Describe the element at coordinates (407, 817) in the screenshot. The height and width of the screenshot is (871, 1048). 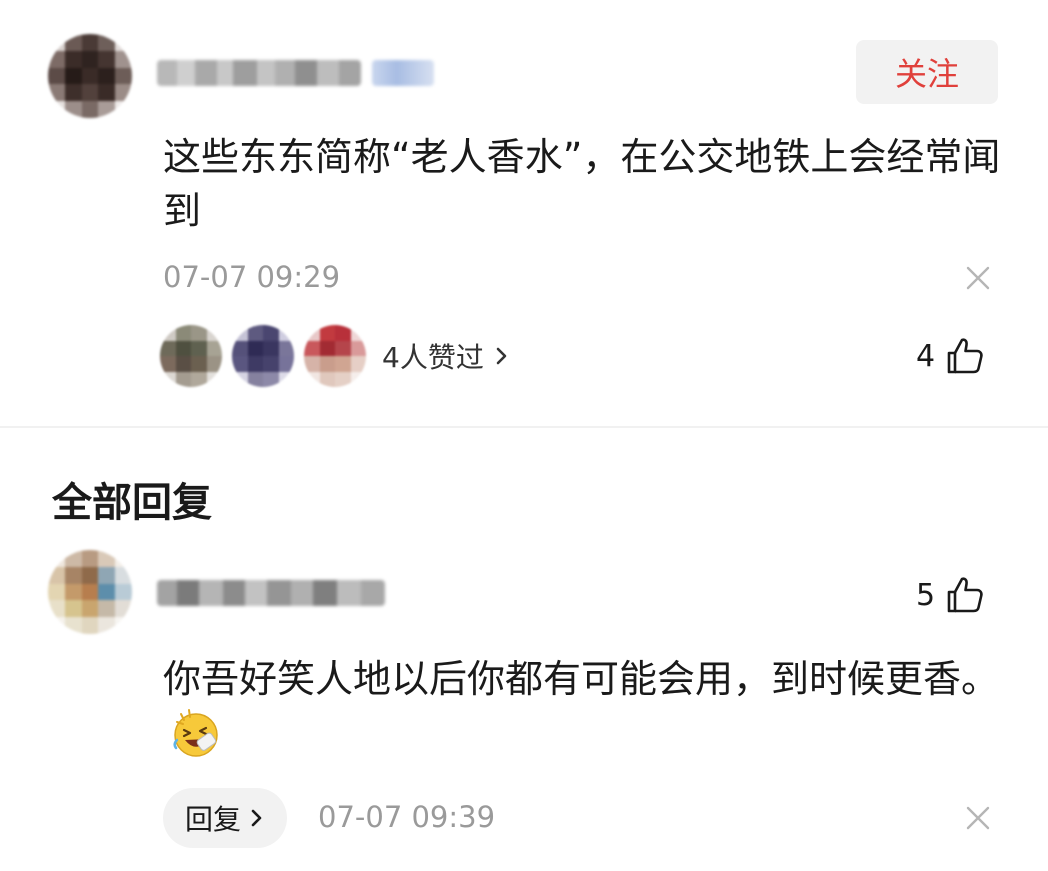
I see `reply-timestamp: 07-07 09:39` at that location.